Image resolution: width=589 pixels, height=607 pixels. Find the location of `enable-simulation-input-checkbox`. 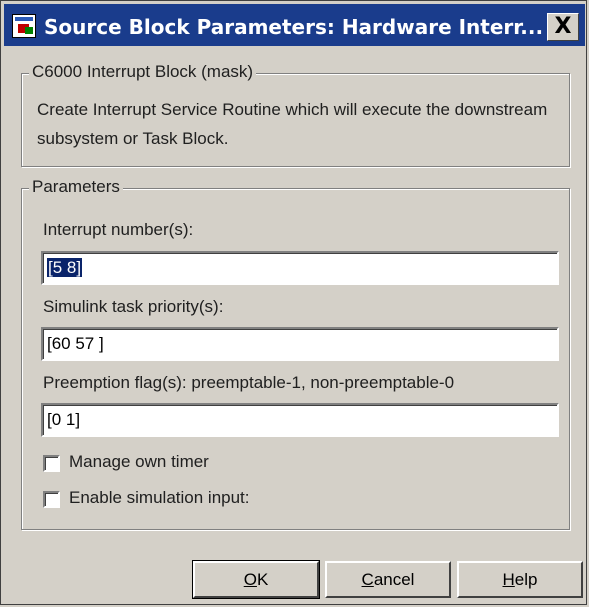

enable-simulation-input-checkbox is located at coordinates (51, 499).